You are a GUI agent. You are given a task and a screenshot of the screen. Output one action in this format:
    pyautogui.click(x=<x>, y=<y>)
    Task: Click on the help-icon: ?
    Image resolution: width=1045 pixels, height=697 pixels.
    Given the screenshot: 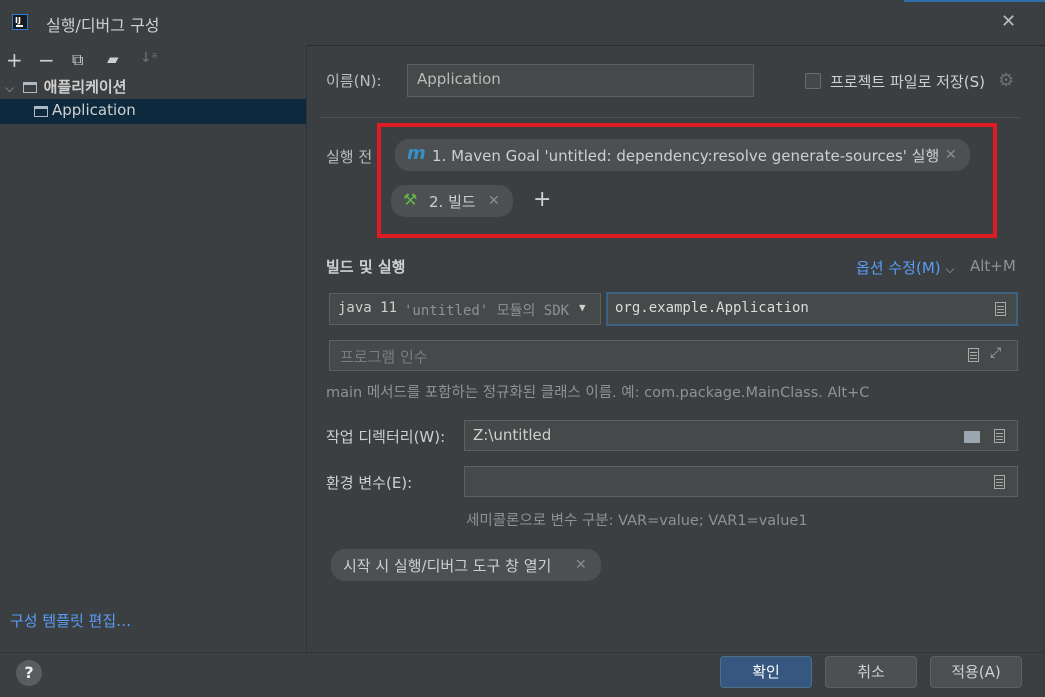 What is the action you would take?
    pyautogui.click(x=29, y=673)
    